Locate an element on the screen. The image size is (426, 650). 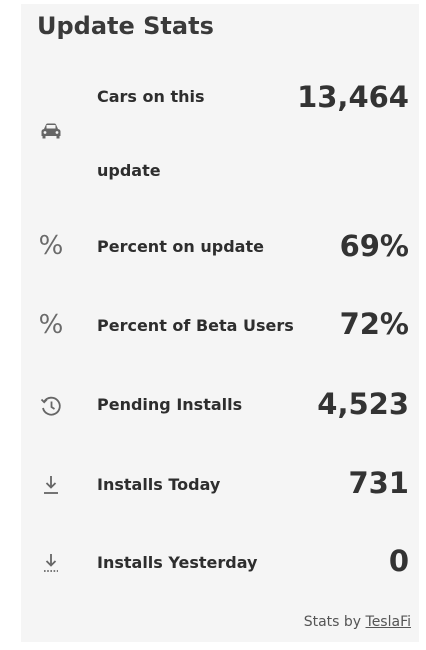
stat-label-line1: Cars on this is located at coordinates (151, 96).